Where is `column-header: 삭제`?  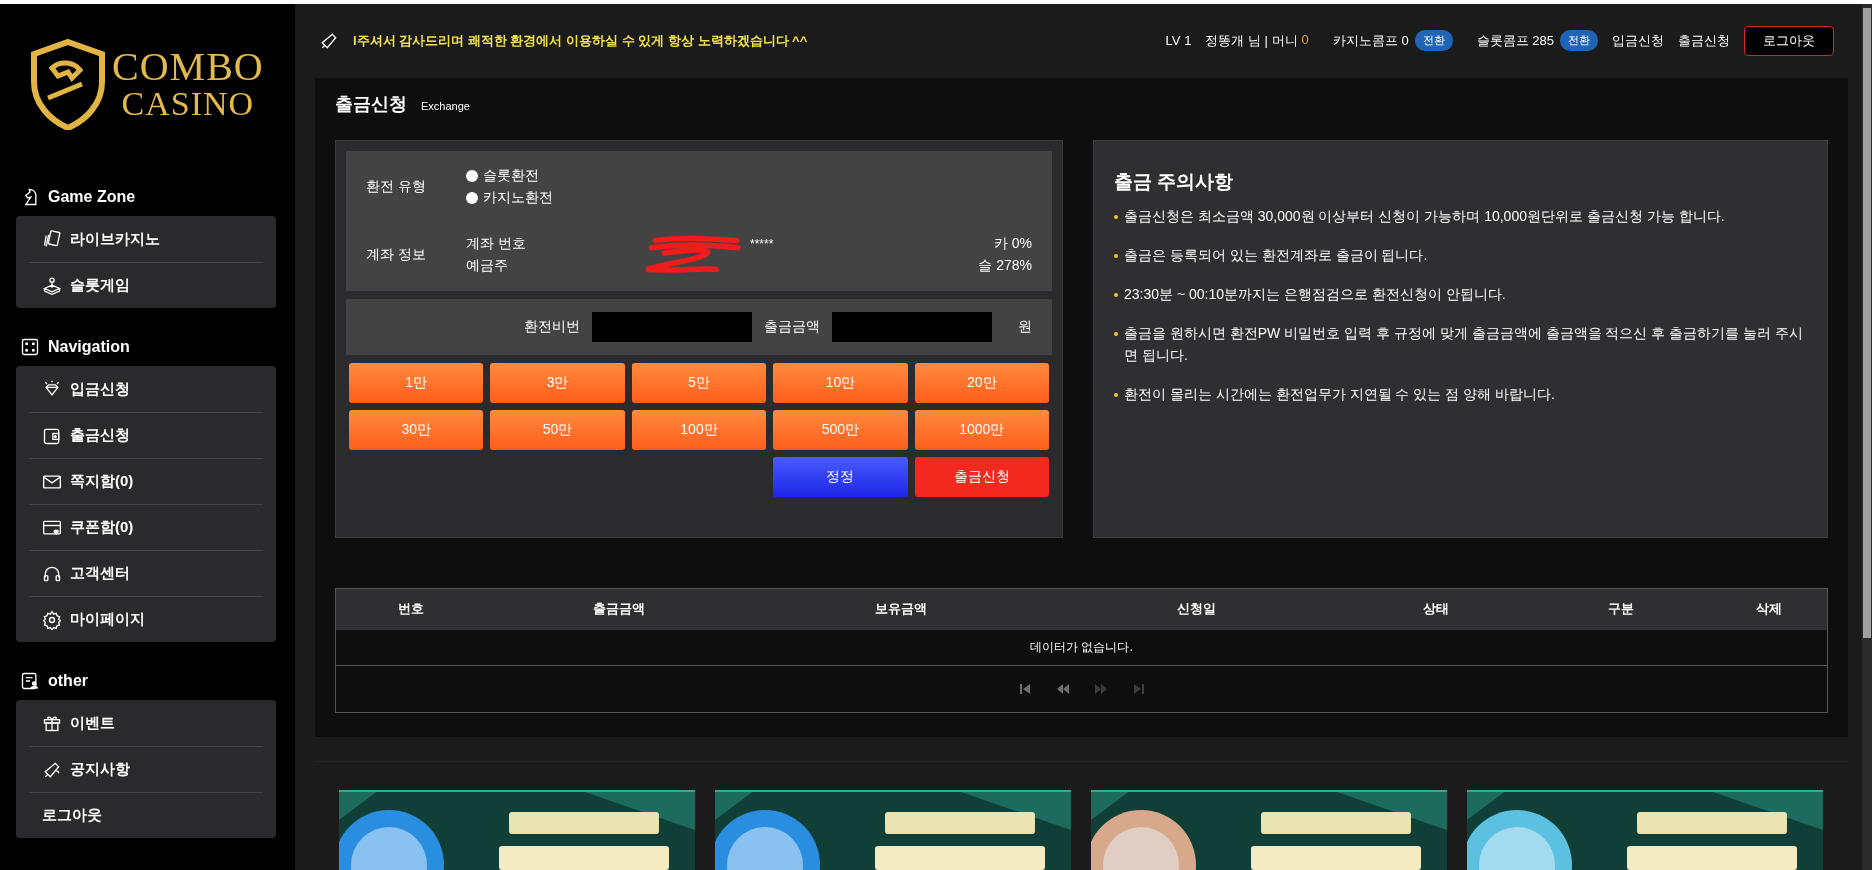 column-header: 삭제 is located at coordinates (1769, 608).